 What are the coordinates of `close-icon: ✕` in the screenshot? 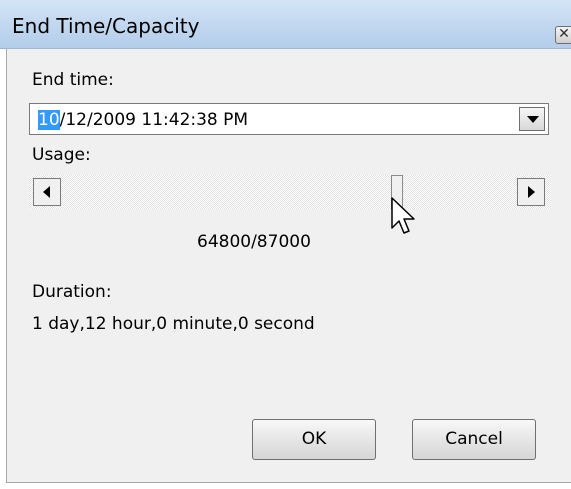 It's located at (564, 34).